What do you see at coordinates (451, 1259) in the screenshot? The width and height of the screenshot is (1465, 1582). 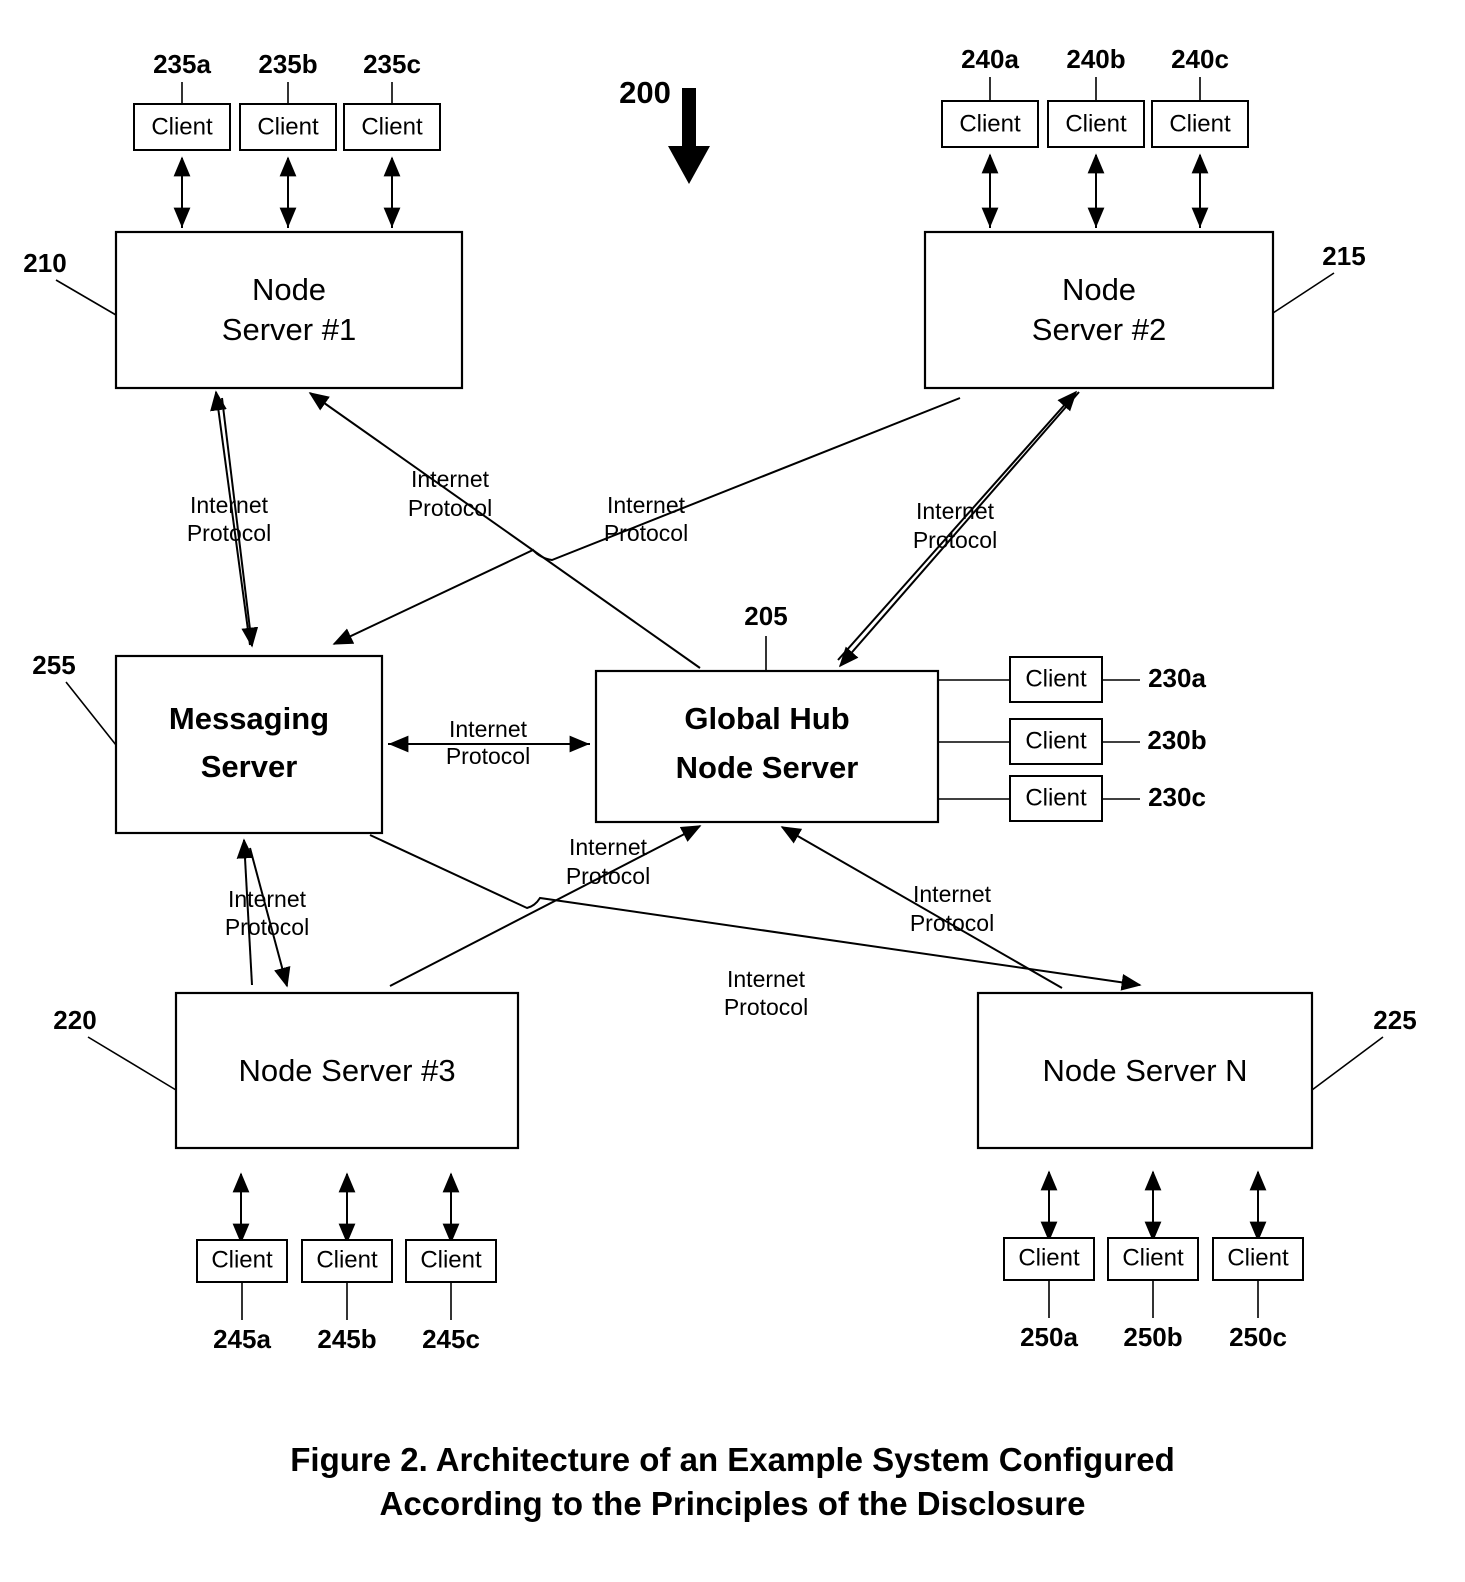 I see `client-label-245c: Client` at bounding box center [451, 1259].